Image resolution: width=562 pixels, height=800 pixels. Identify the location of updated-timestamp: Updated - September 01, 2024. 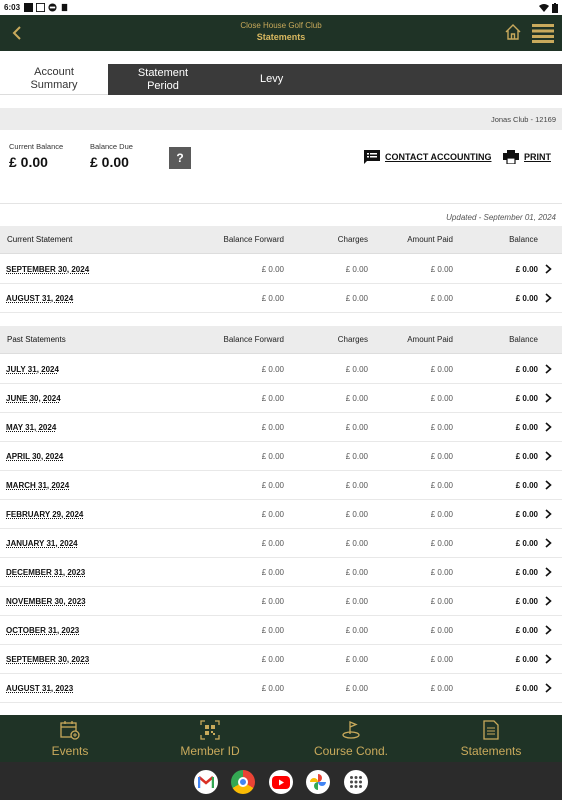
(501, 217).